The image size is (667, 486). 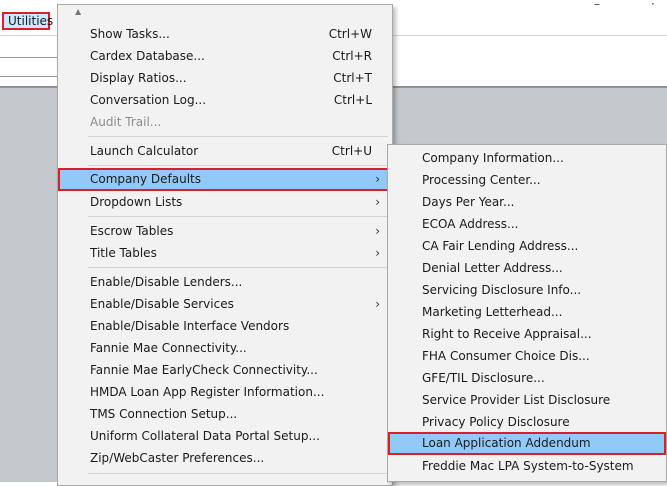 What do you see at coordinates (506, 443) in the screenshot?
I see `submenu-item-label: Loan Application Addendum` at bounding box center [506, 443].